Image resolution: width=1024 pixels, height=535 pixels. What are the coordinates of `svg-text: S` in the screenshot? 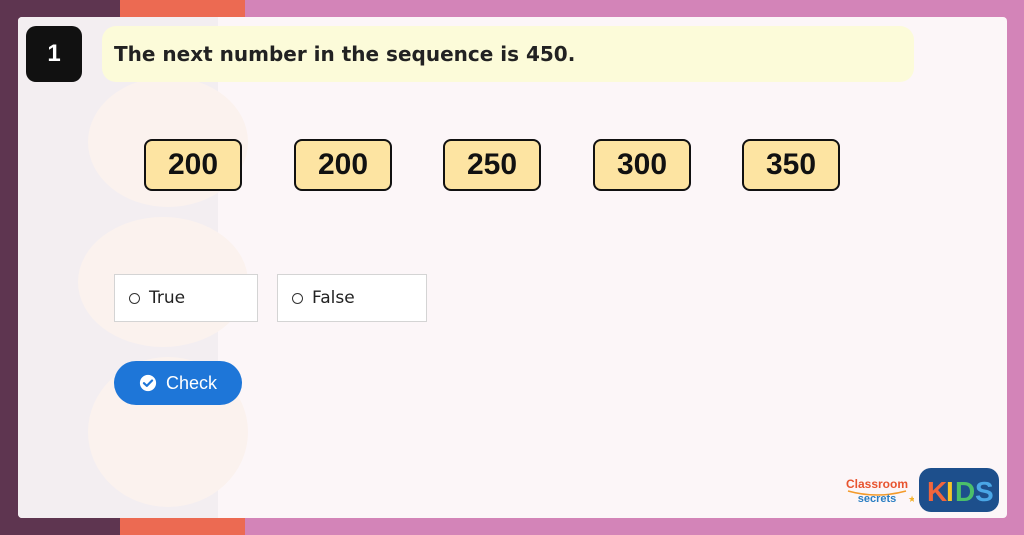 It's located at (984, 491).